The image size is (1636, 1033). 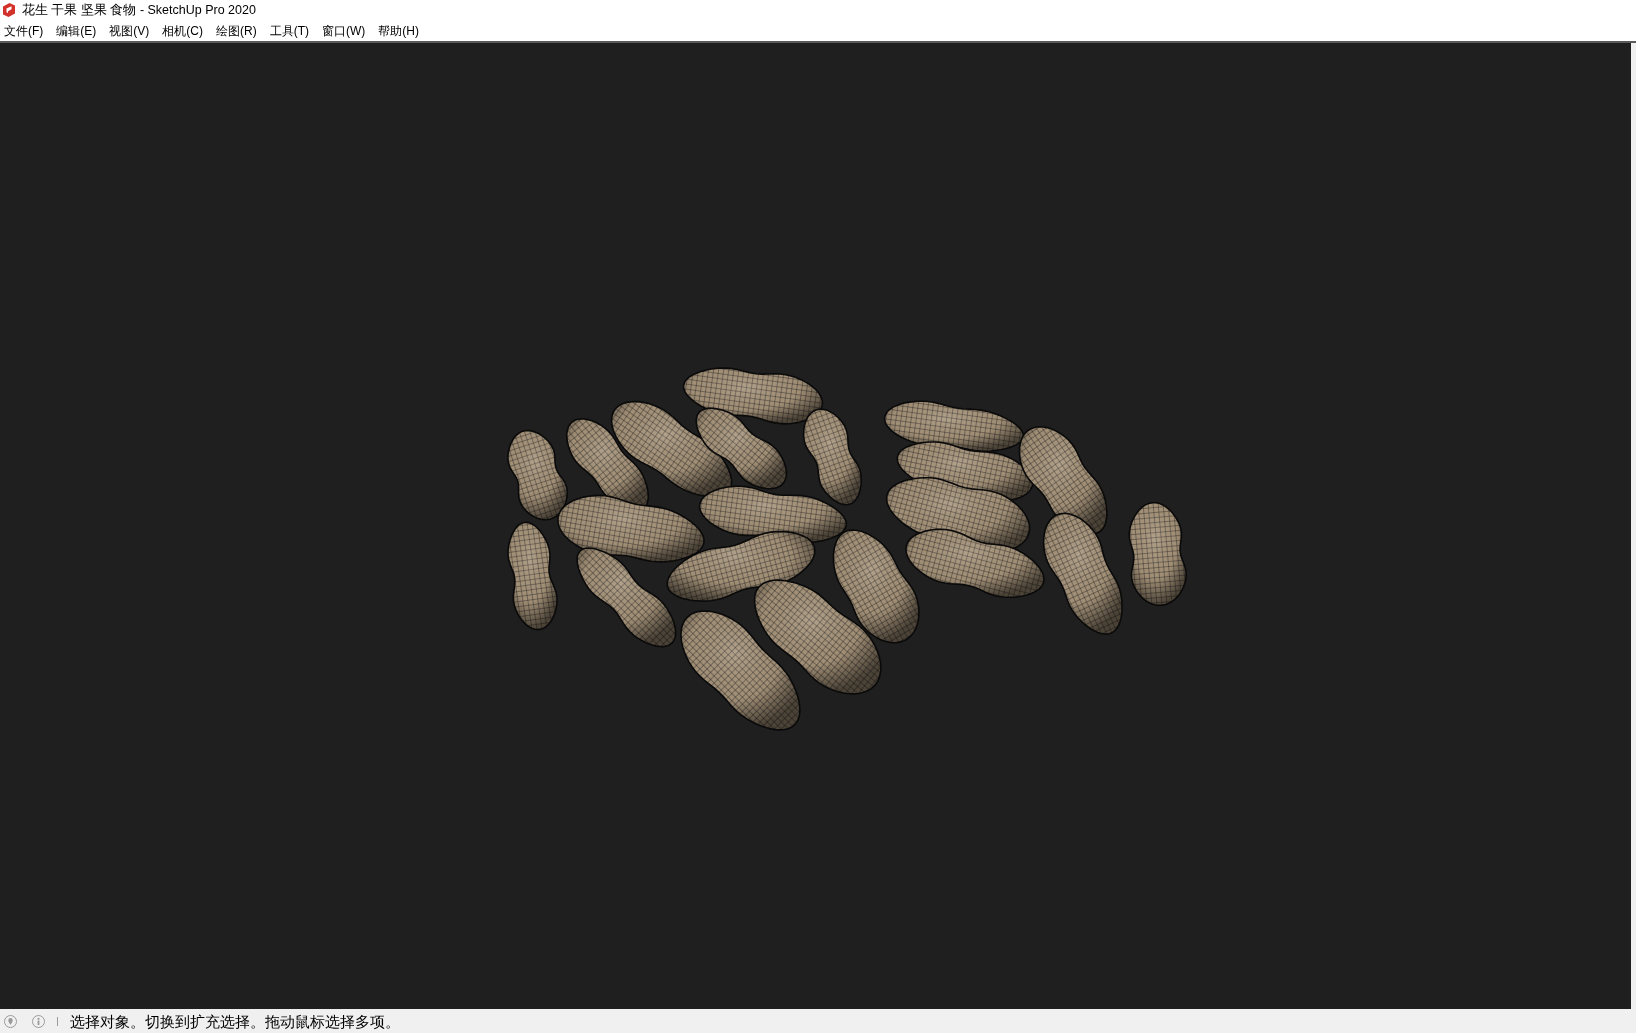 What do you see at coordinates (38, 1021) in the screenshot?
I see `info-circle-icon` at bounding box center [38, 1021].